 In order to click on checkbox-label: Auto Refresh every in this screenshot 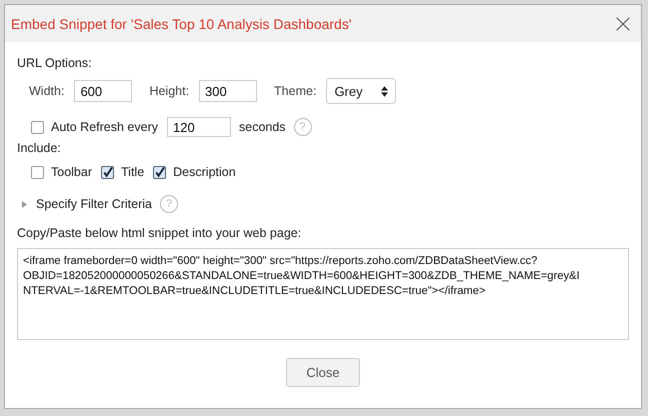, I will do `click(104, 127)`.